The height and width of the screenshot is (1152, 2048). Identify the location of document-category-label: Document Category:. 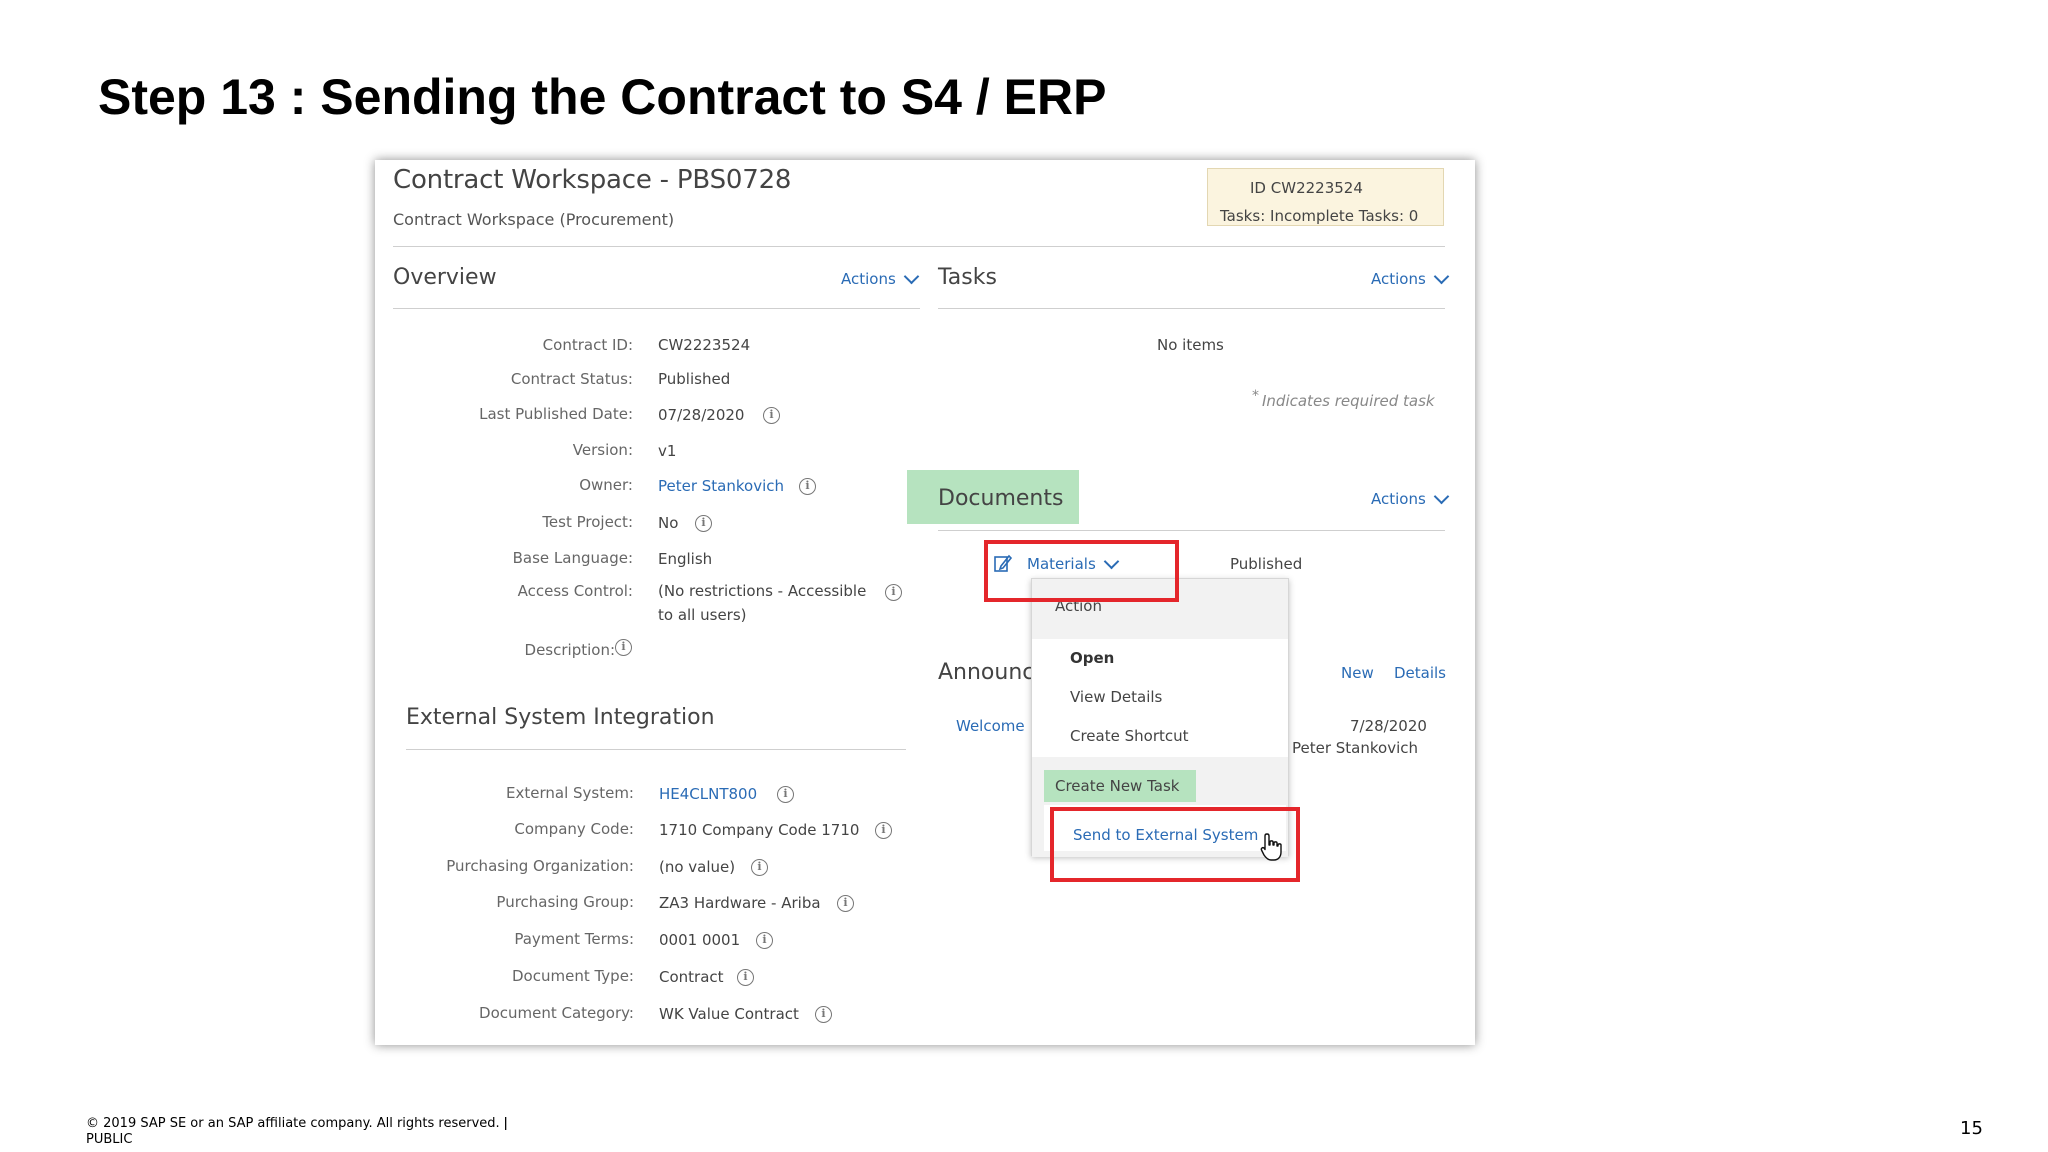
(556, 1013).